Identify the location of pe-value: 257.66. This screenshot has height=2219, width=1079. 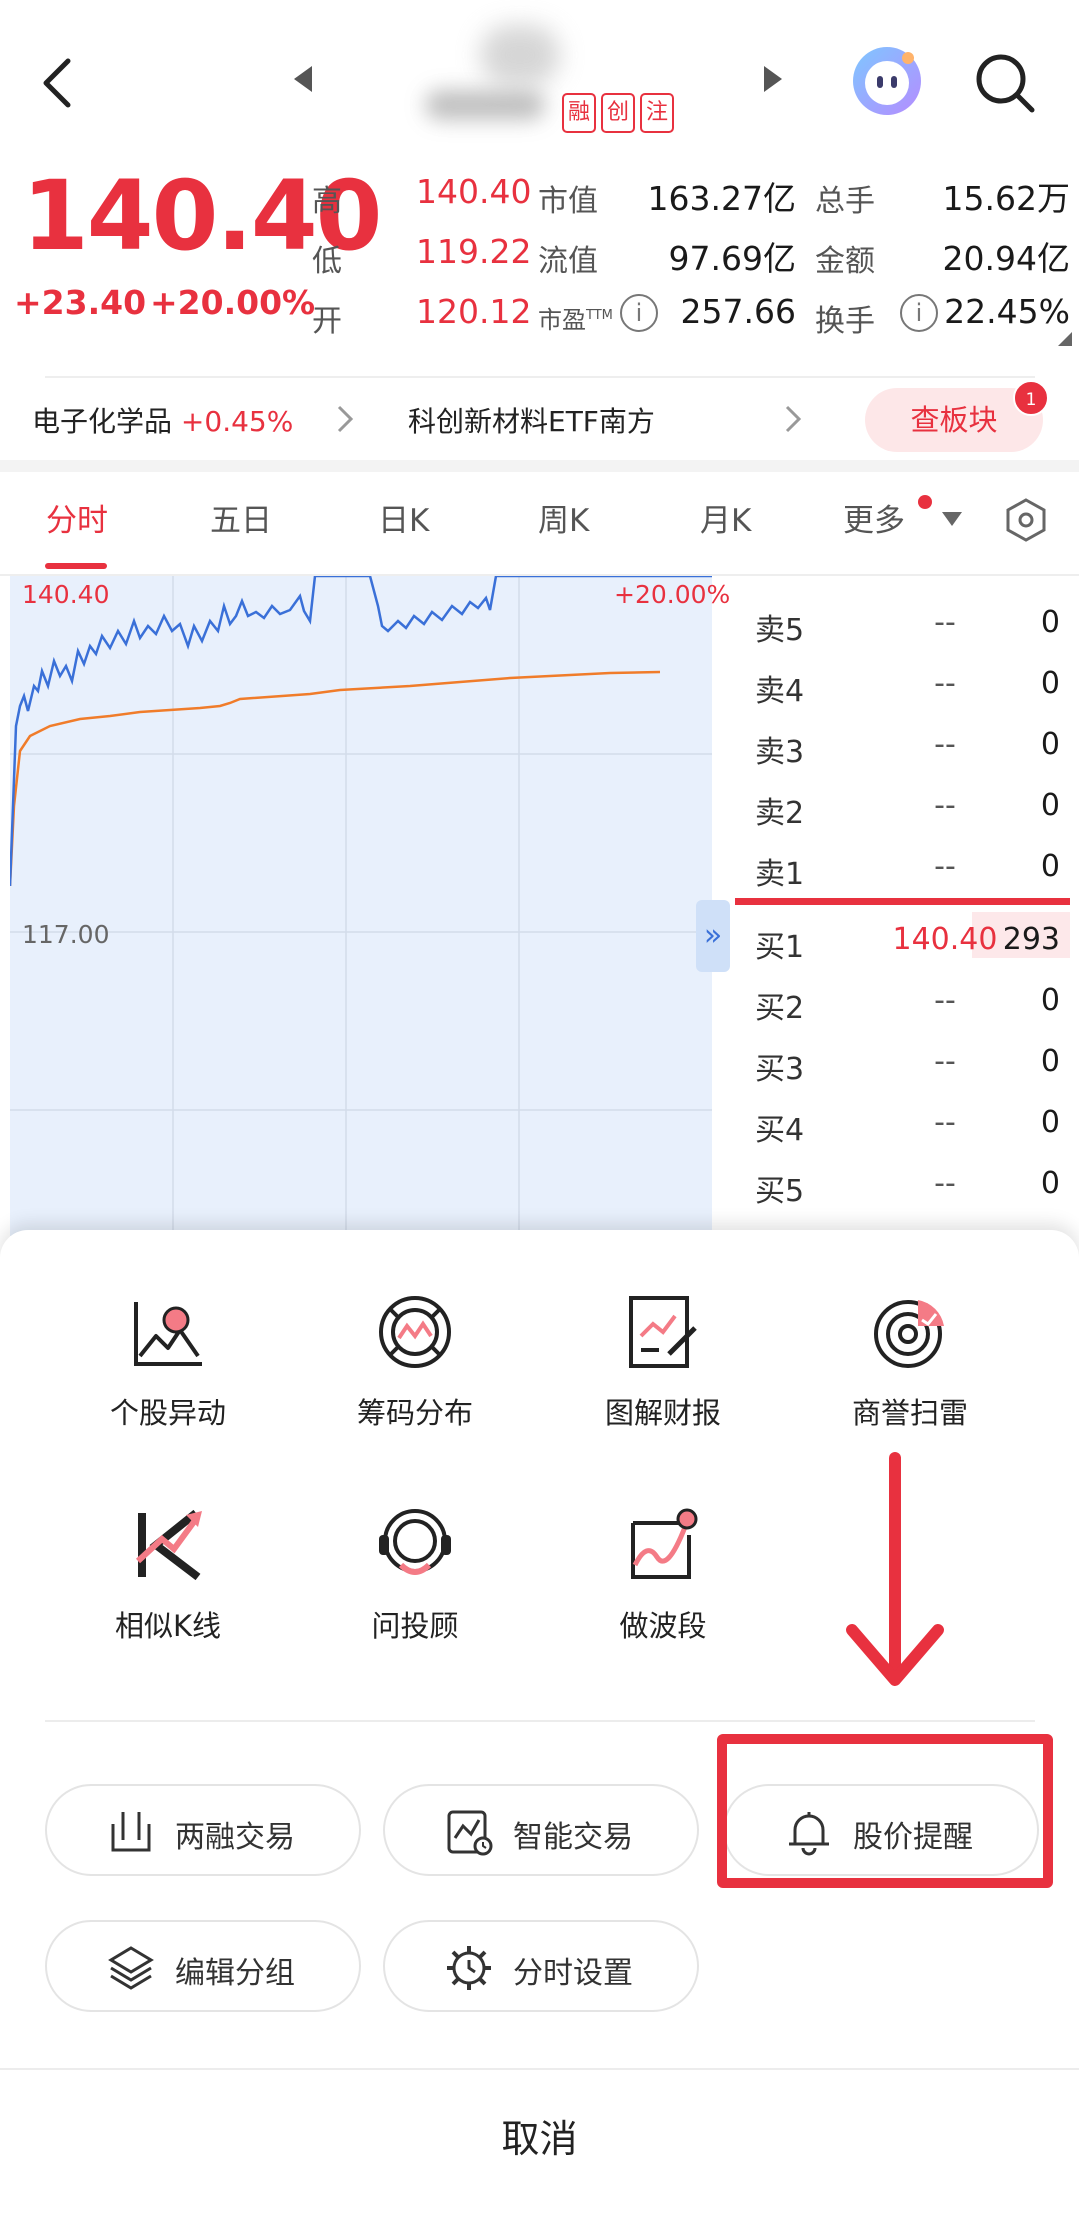
(738, 311).